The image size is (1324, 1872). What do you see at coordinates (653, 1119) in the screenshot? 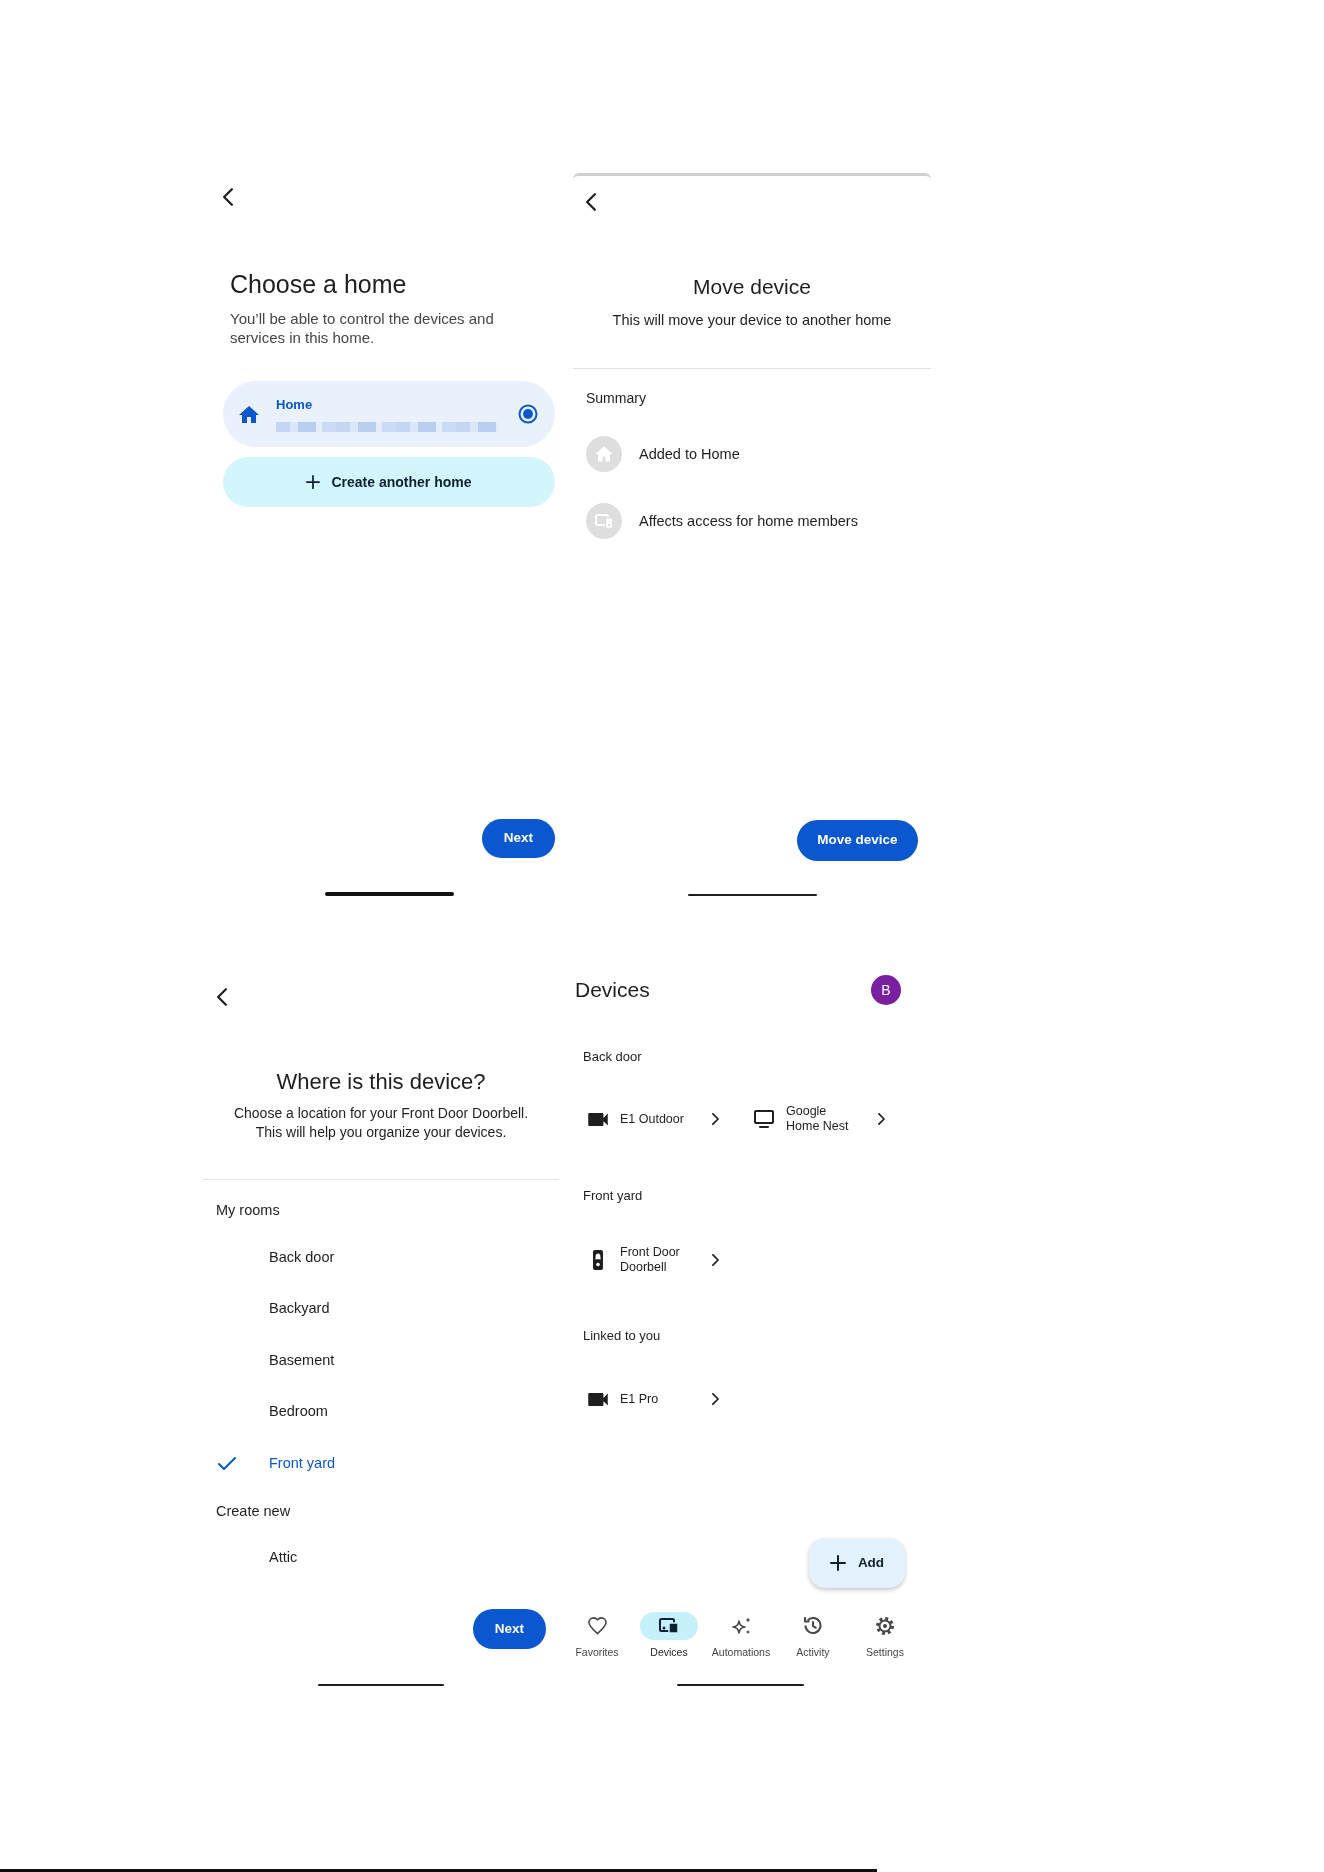
I see `device-tile: E1 Outdoor` at bounding box center [653, 1119].